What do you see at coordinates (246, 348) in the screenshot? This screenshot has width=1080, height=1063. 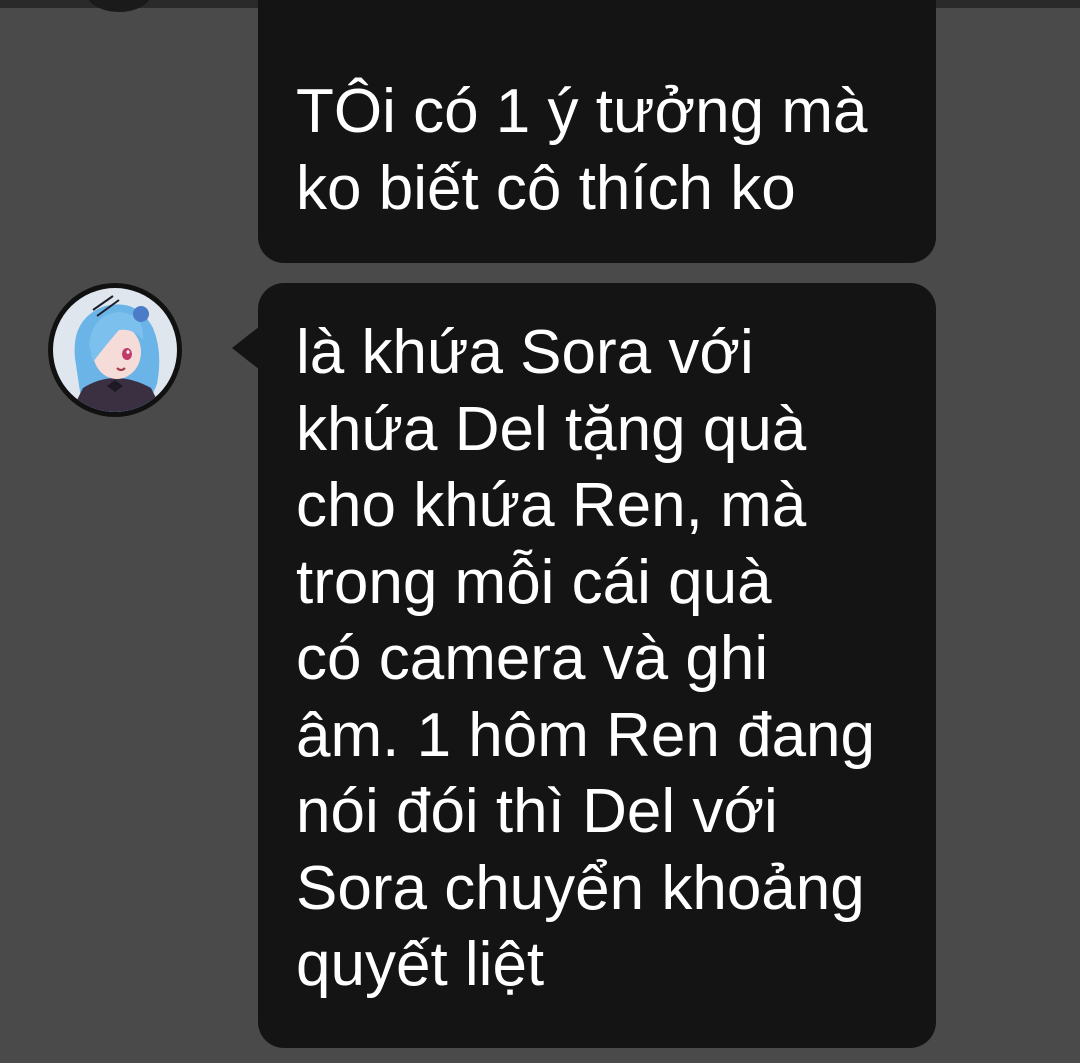 I see `message-bubble-tail` at bounding box center [246, 348].